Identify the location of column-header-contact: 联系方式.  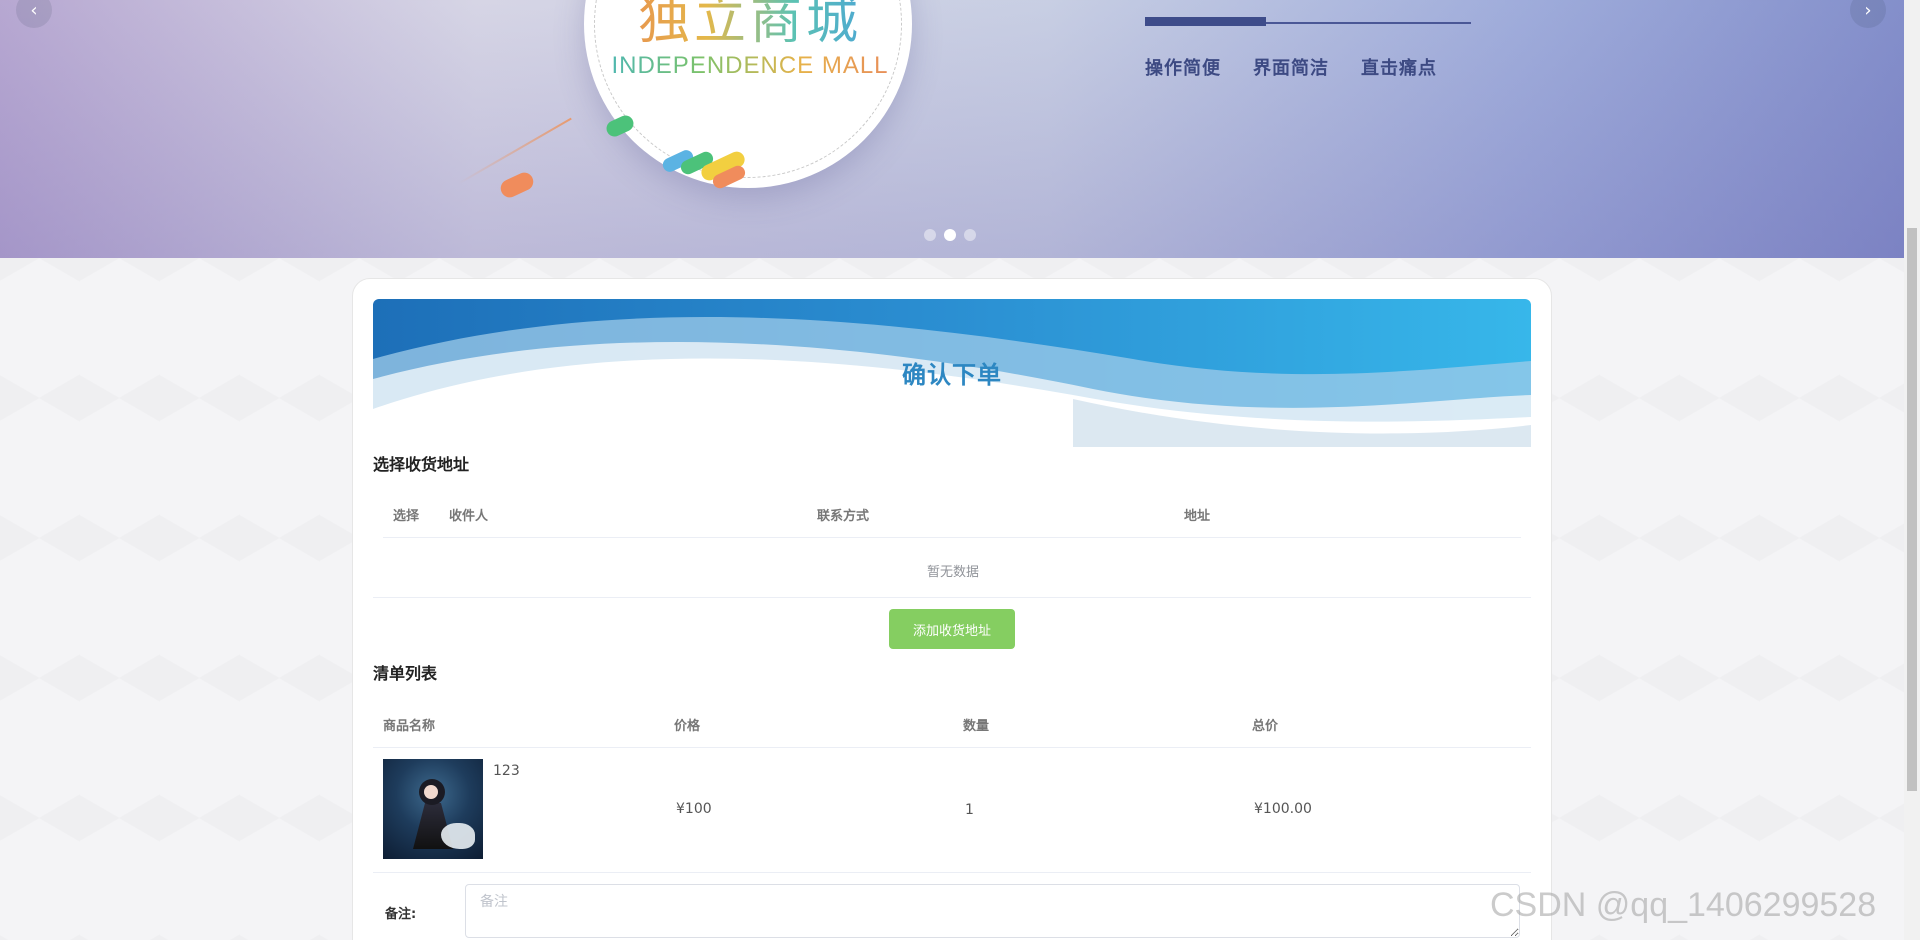
(843, 516).